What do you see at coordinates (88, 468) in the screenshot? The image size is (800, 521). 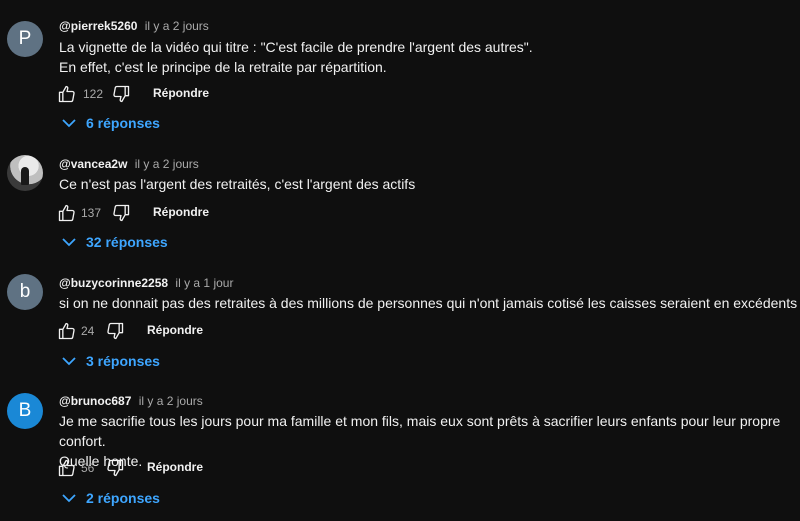 I see `like-count: 56` at bounding box center [88, 468].